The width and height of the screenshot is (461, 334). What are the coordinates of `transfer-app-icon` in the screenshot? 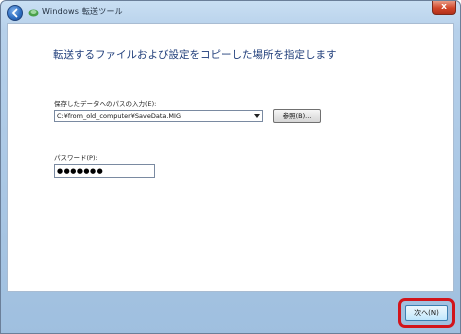 It's located at (33, 13).